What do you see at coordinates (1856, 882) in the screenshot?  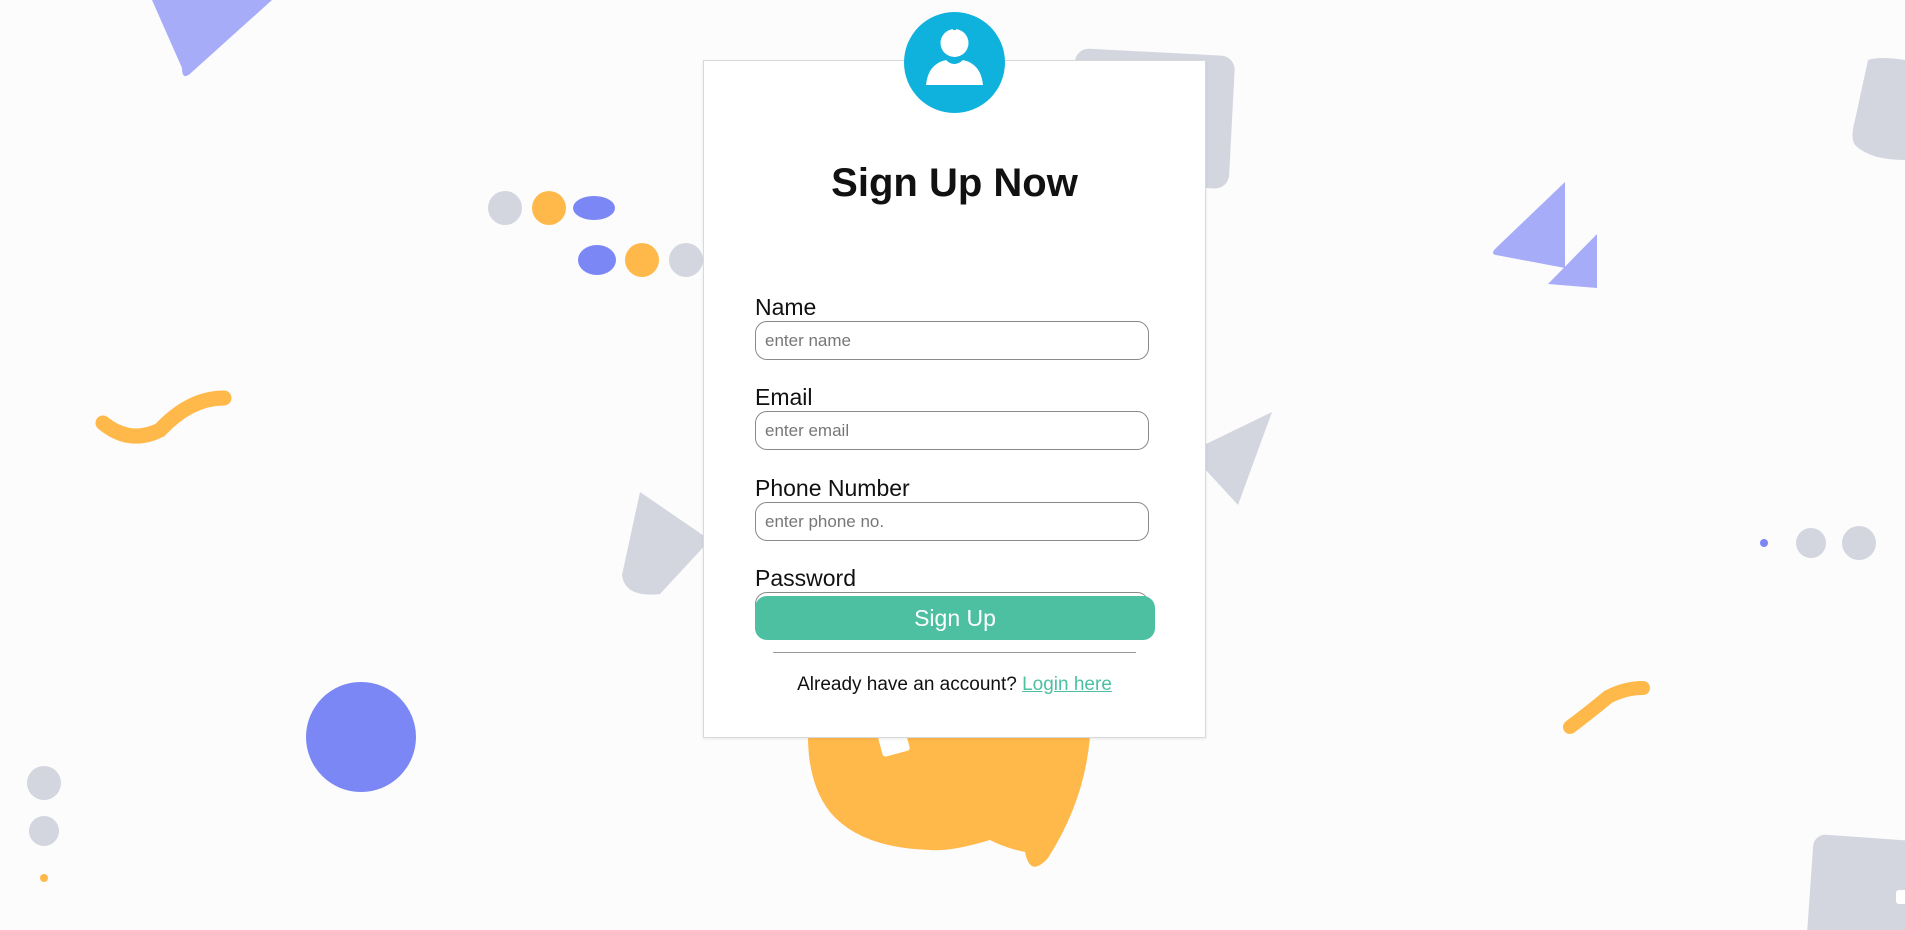 I see `bg-gray-square-bottom-right` at bounding box center [1856, 882].